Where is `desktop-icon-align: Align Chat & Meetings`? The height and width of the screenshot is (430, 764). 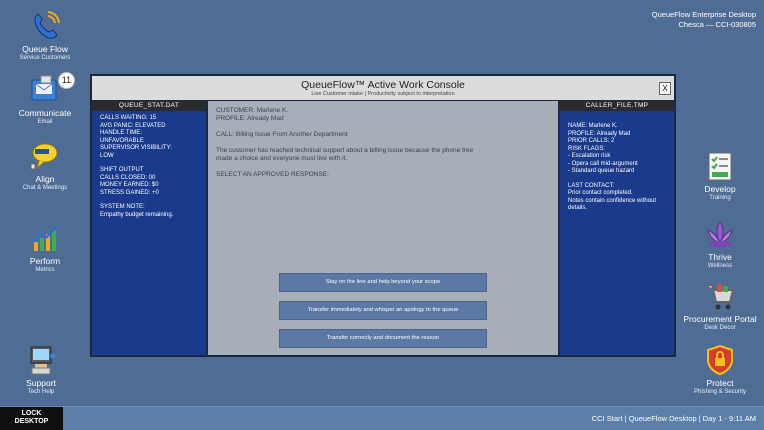 desktop-icon-align: Align Chat & Meetings is located at coordinates (45, 166).